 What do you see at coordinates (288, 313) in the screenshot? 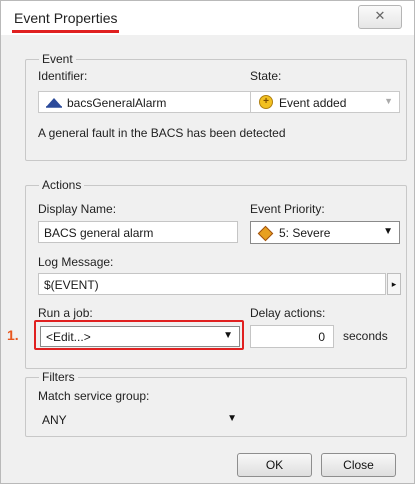
I see `delay-actions-label: Delay actions:` at bounding box center [288, 313].